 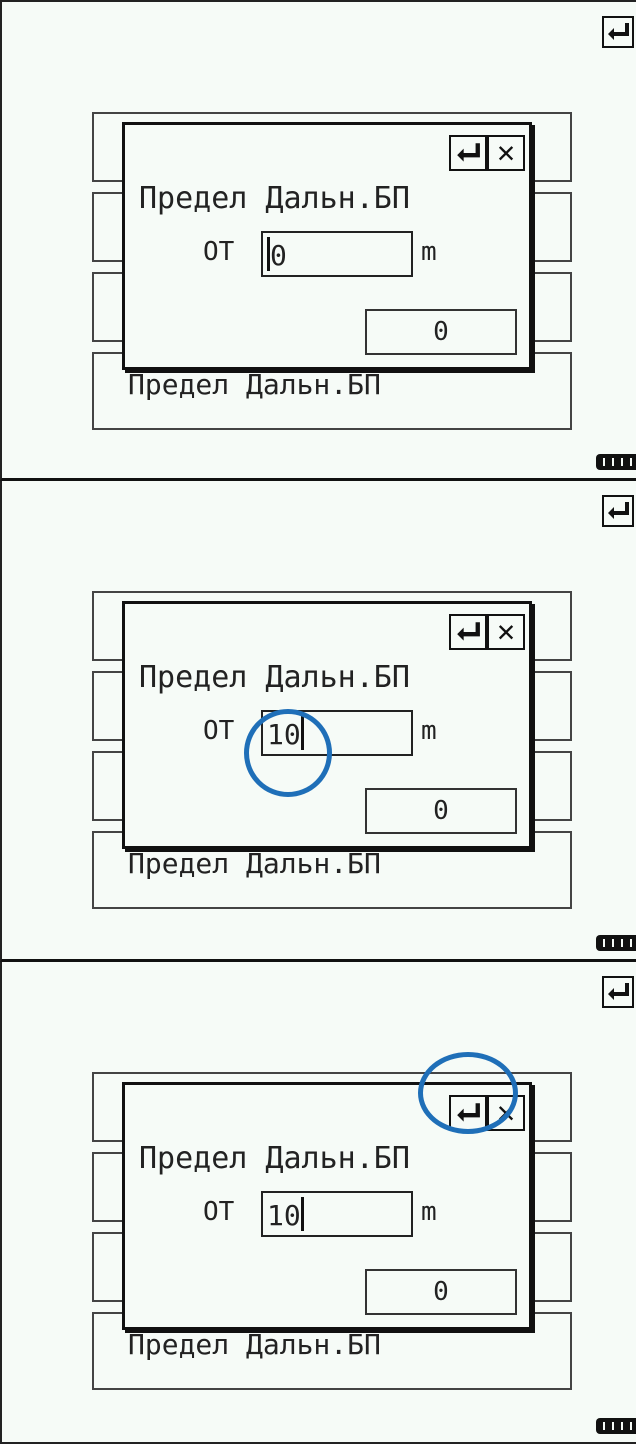 I want to click on text-caret, so click(x=302, y=1214).